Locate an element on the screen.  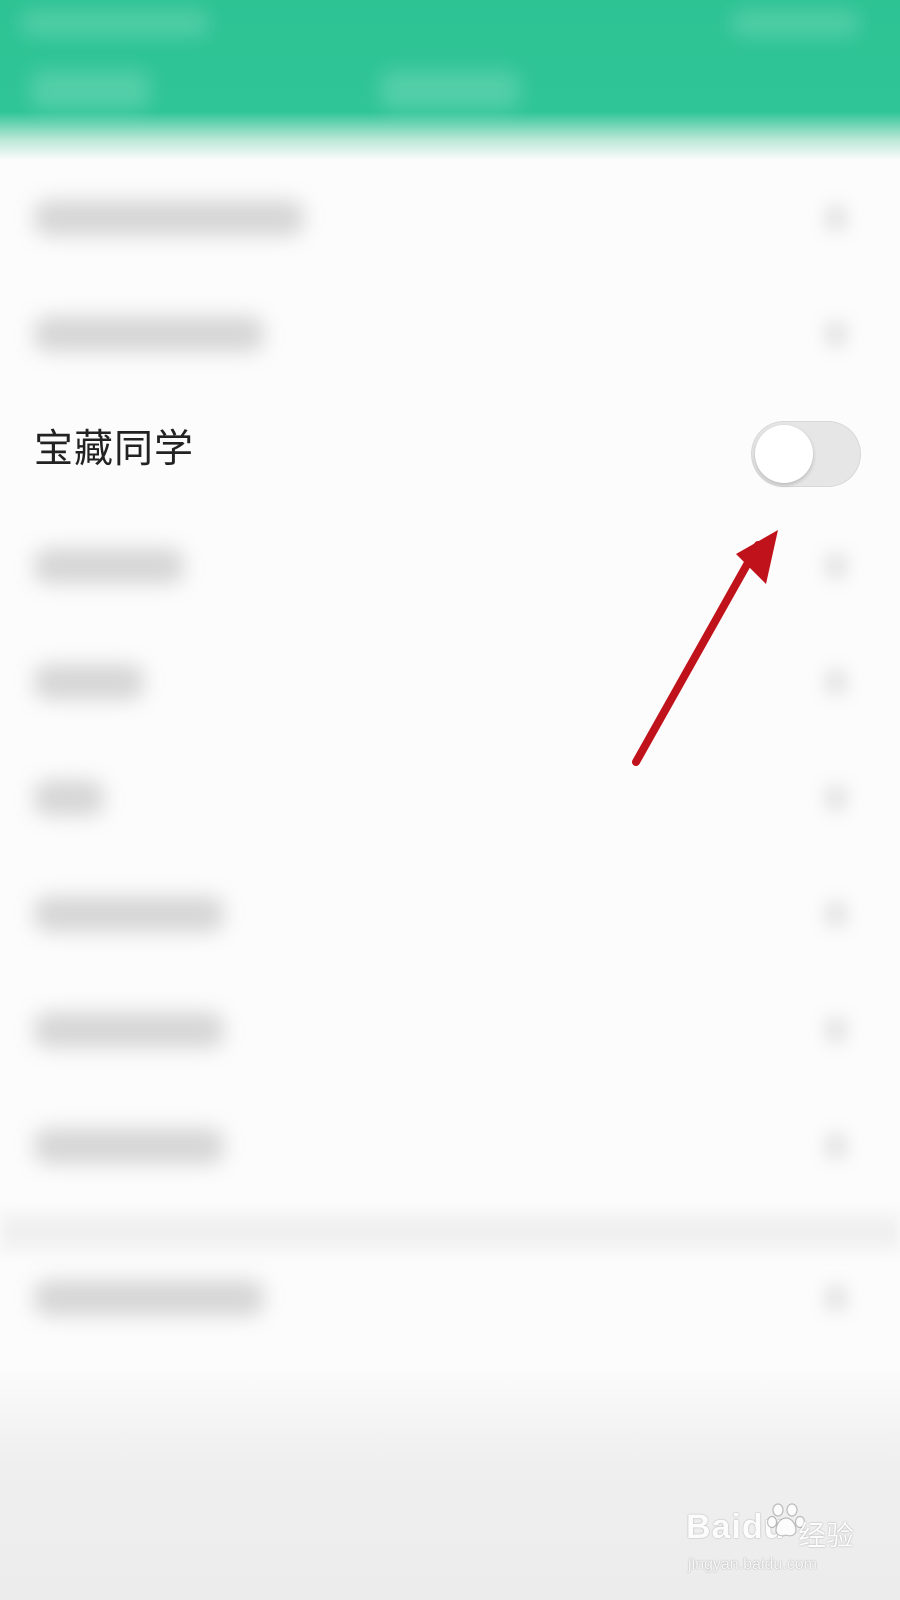
watermark-service: 经验 is located at coordinates (826, 1535).